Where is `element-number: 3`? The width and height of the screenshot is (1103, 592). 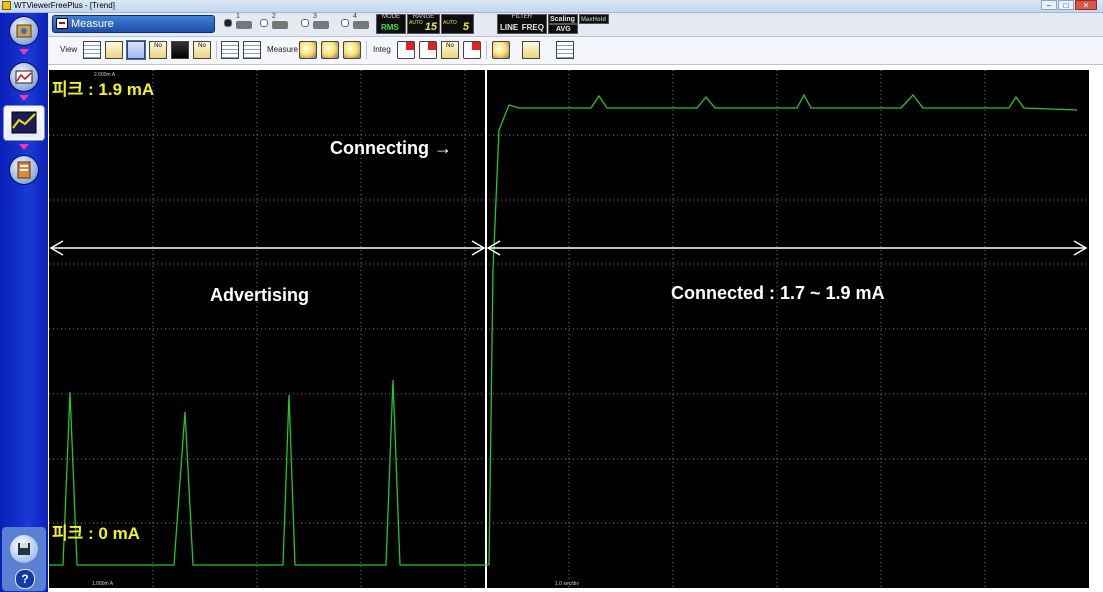
element-number: 3 is located at coordinates (315, 16).